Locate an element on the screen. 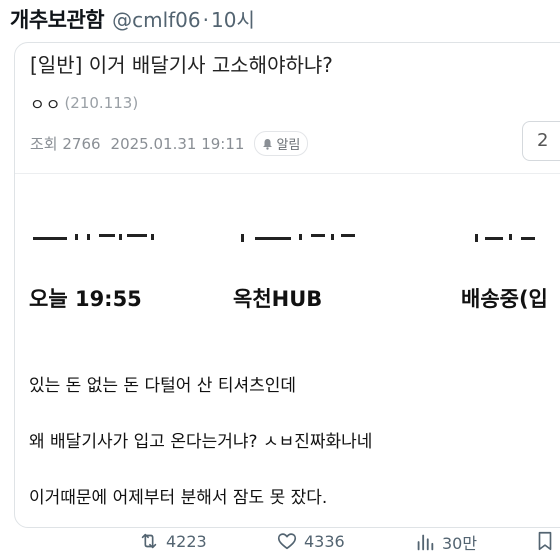  retweet-button: 4223 is located at coordinates (172, 541).